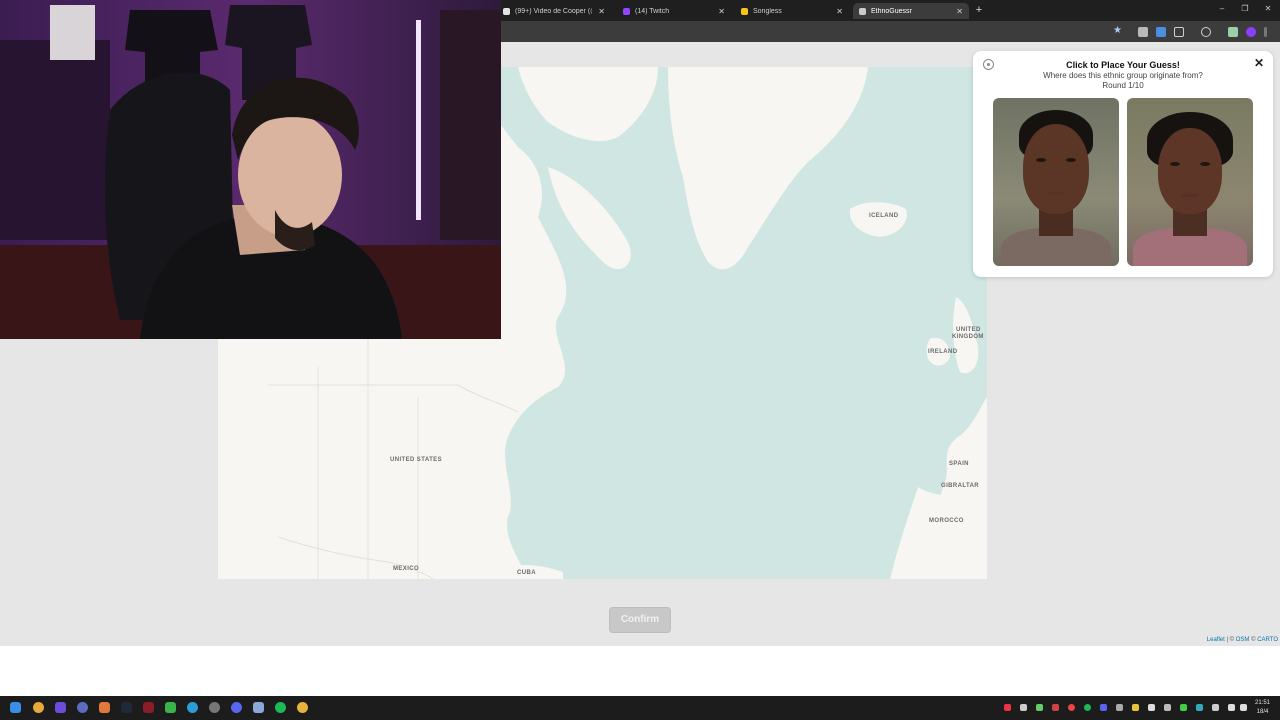 The height and width of the screenshot is (720, 1280). Describe the element at coordinates (640, 620) in the screenshot. I see `confirm-button: Confirm` at that location.